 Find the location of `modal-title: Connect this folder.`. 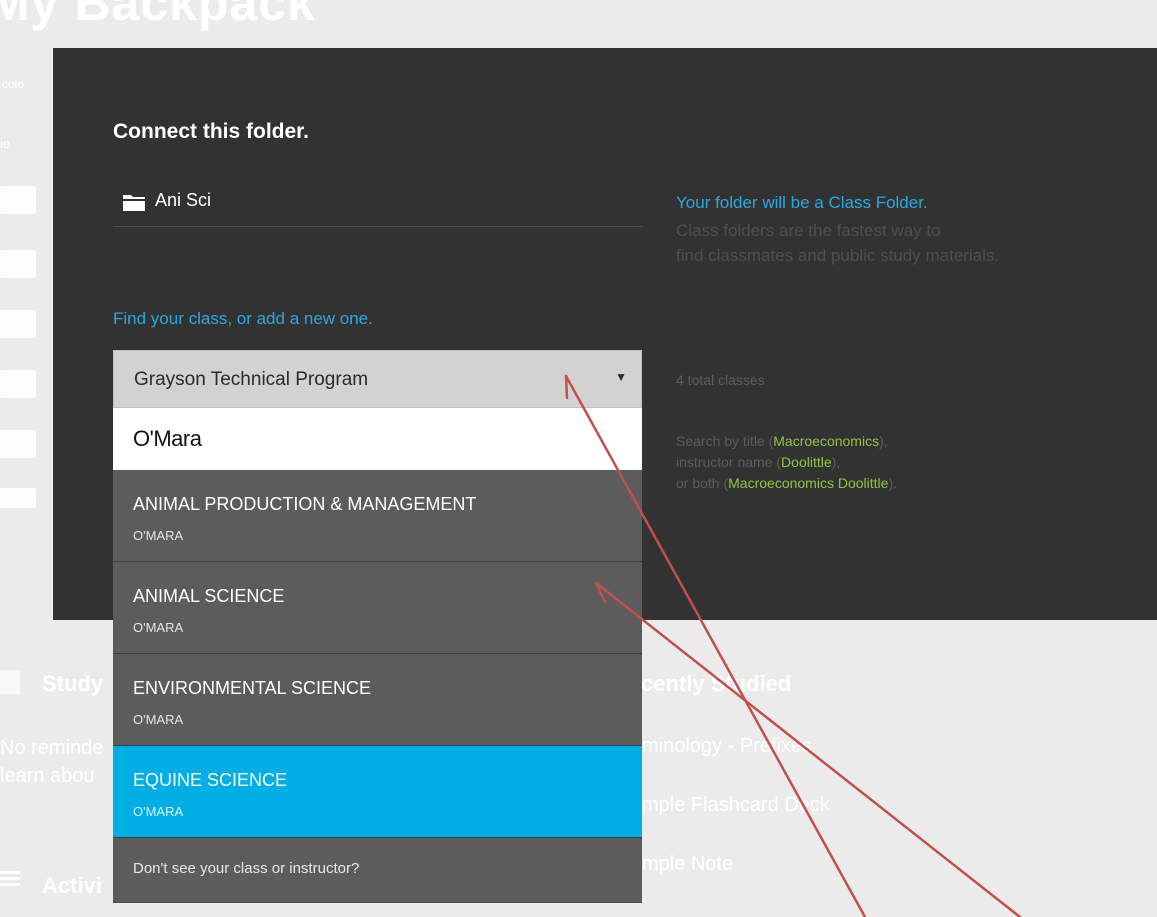

modal-title: Connect this folder. is located at coordinates (211, 131).